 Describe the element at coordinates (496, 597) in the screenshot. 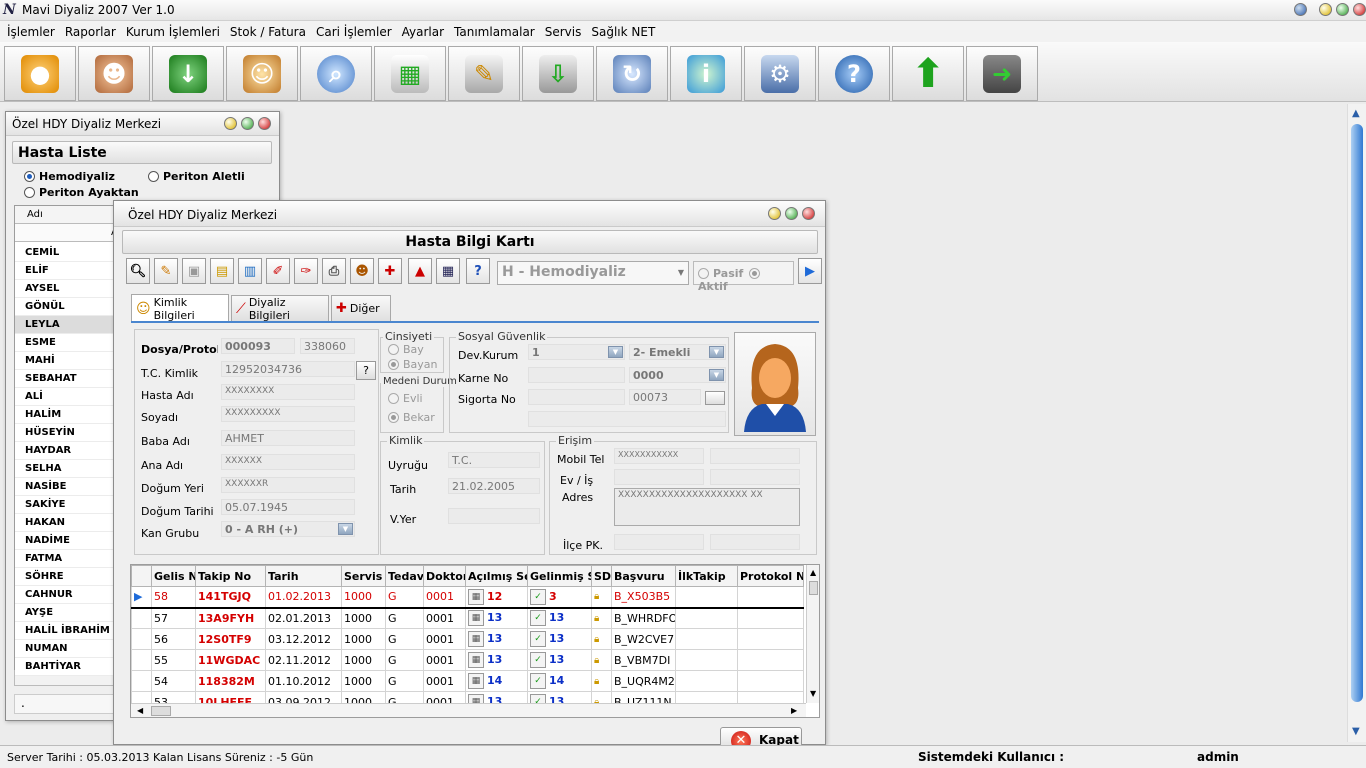

I see `cell-acilmis-wrap: ▦ 12` at that location.